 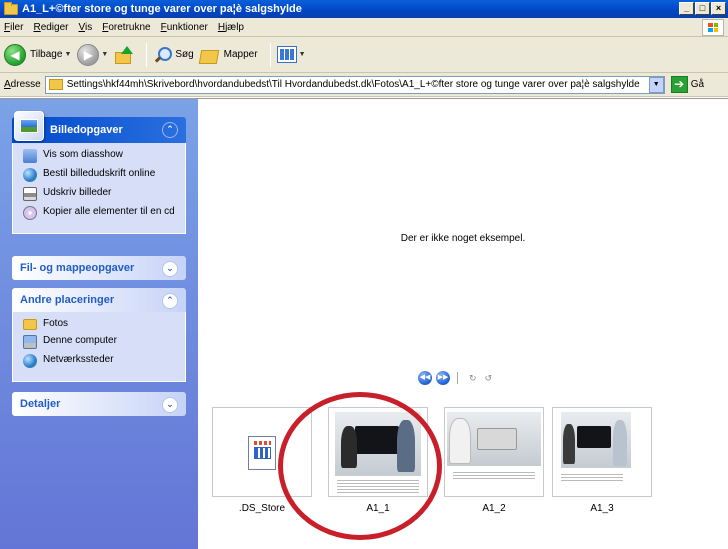 What do you see at coordinates (494, 508) in the screenshot?
I see `file-name: A1_2` at bounding box center [494, 508].